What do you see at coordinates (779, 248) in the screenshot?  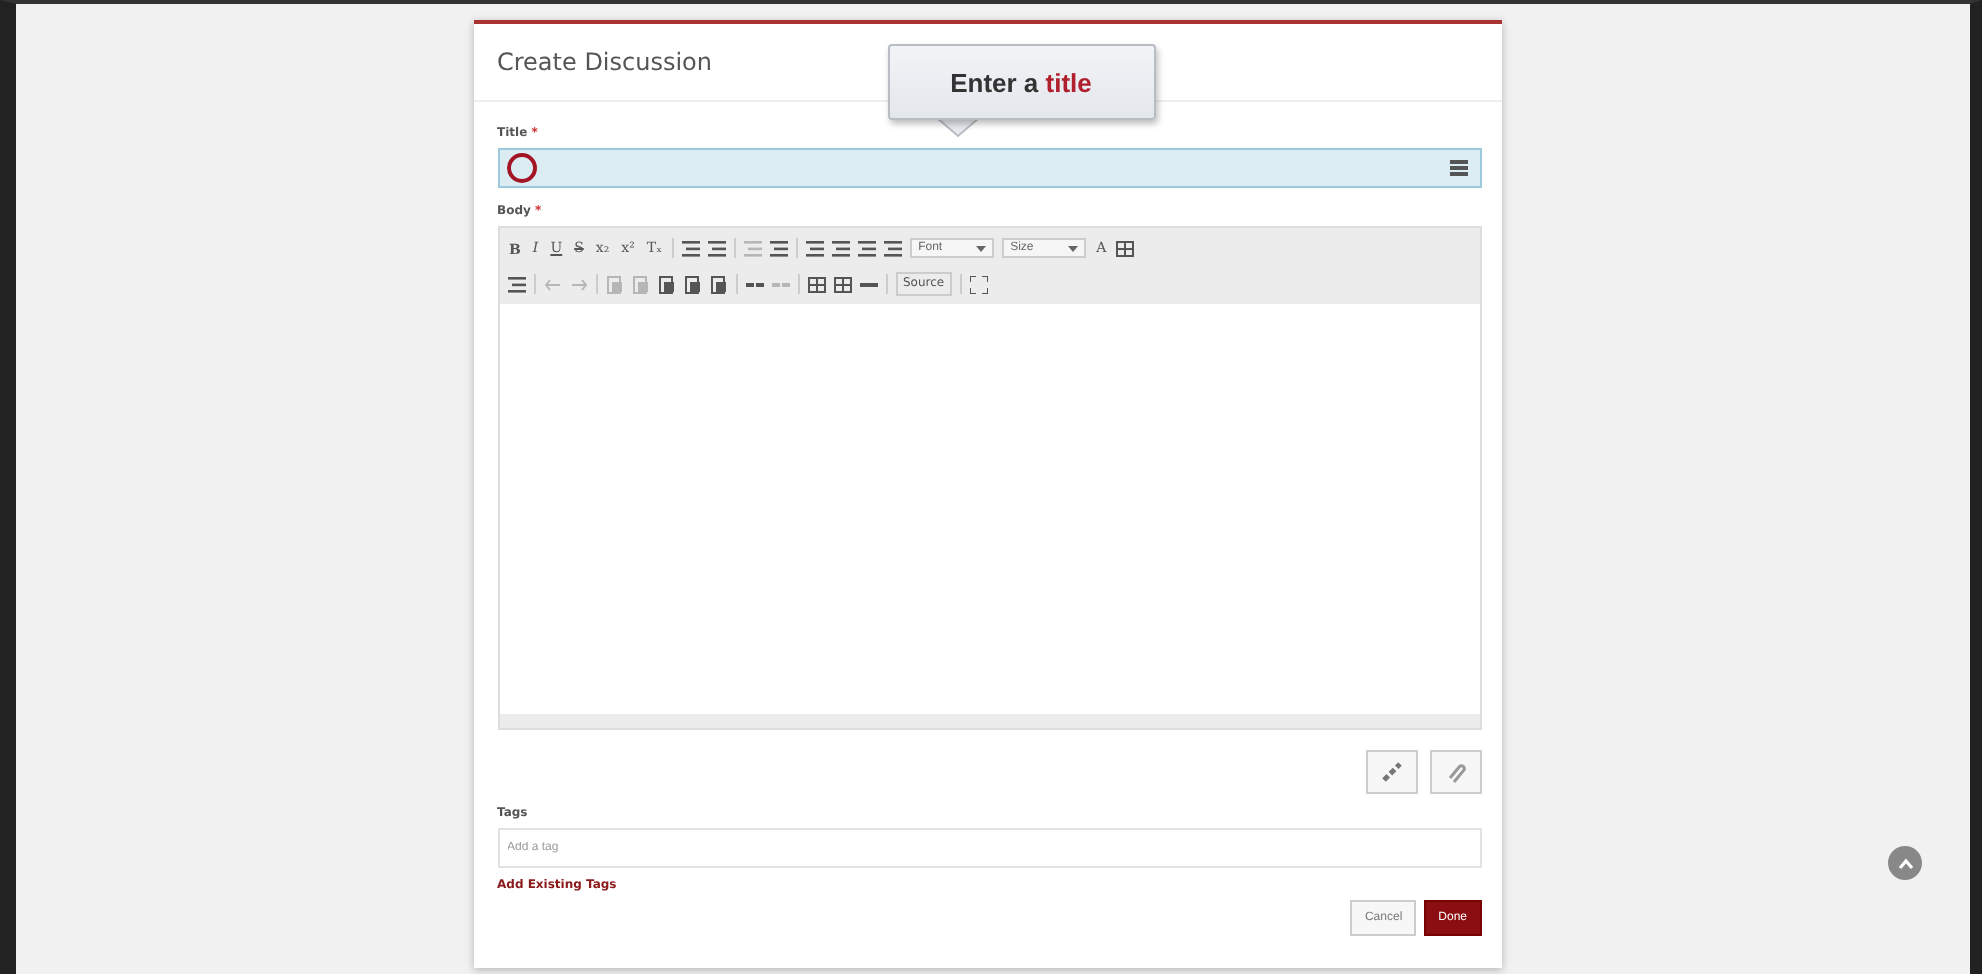 I see `indent-icon` at bounding box center [779, 248].